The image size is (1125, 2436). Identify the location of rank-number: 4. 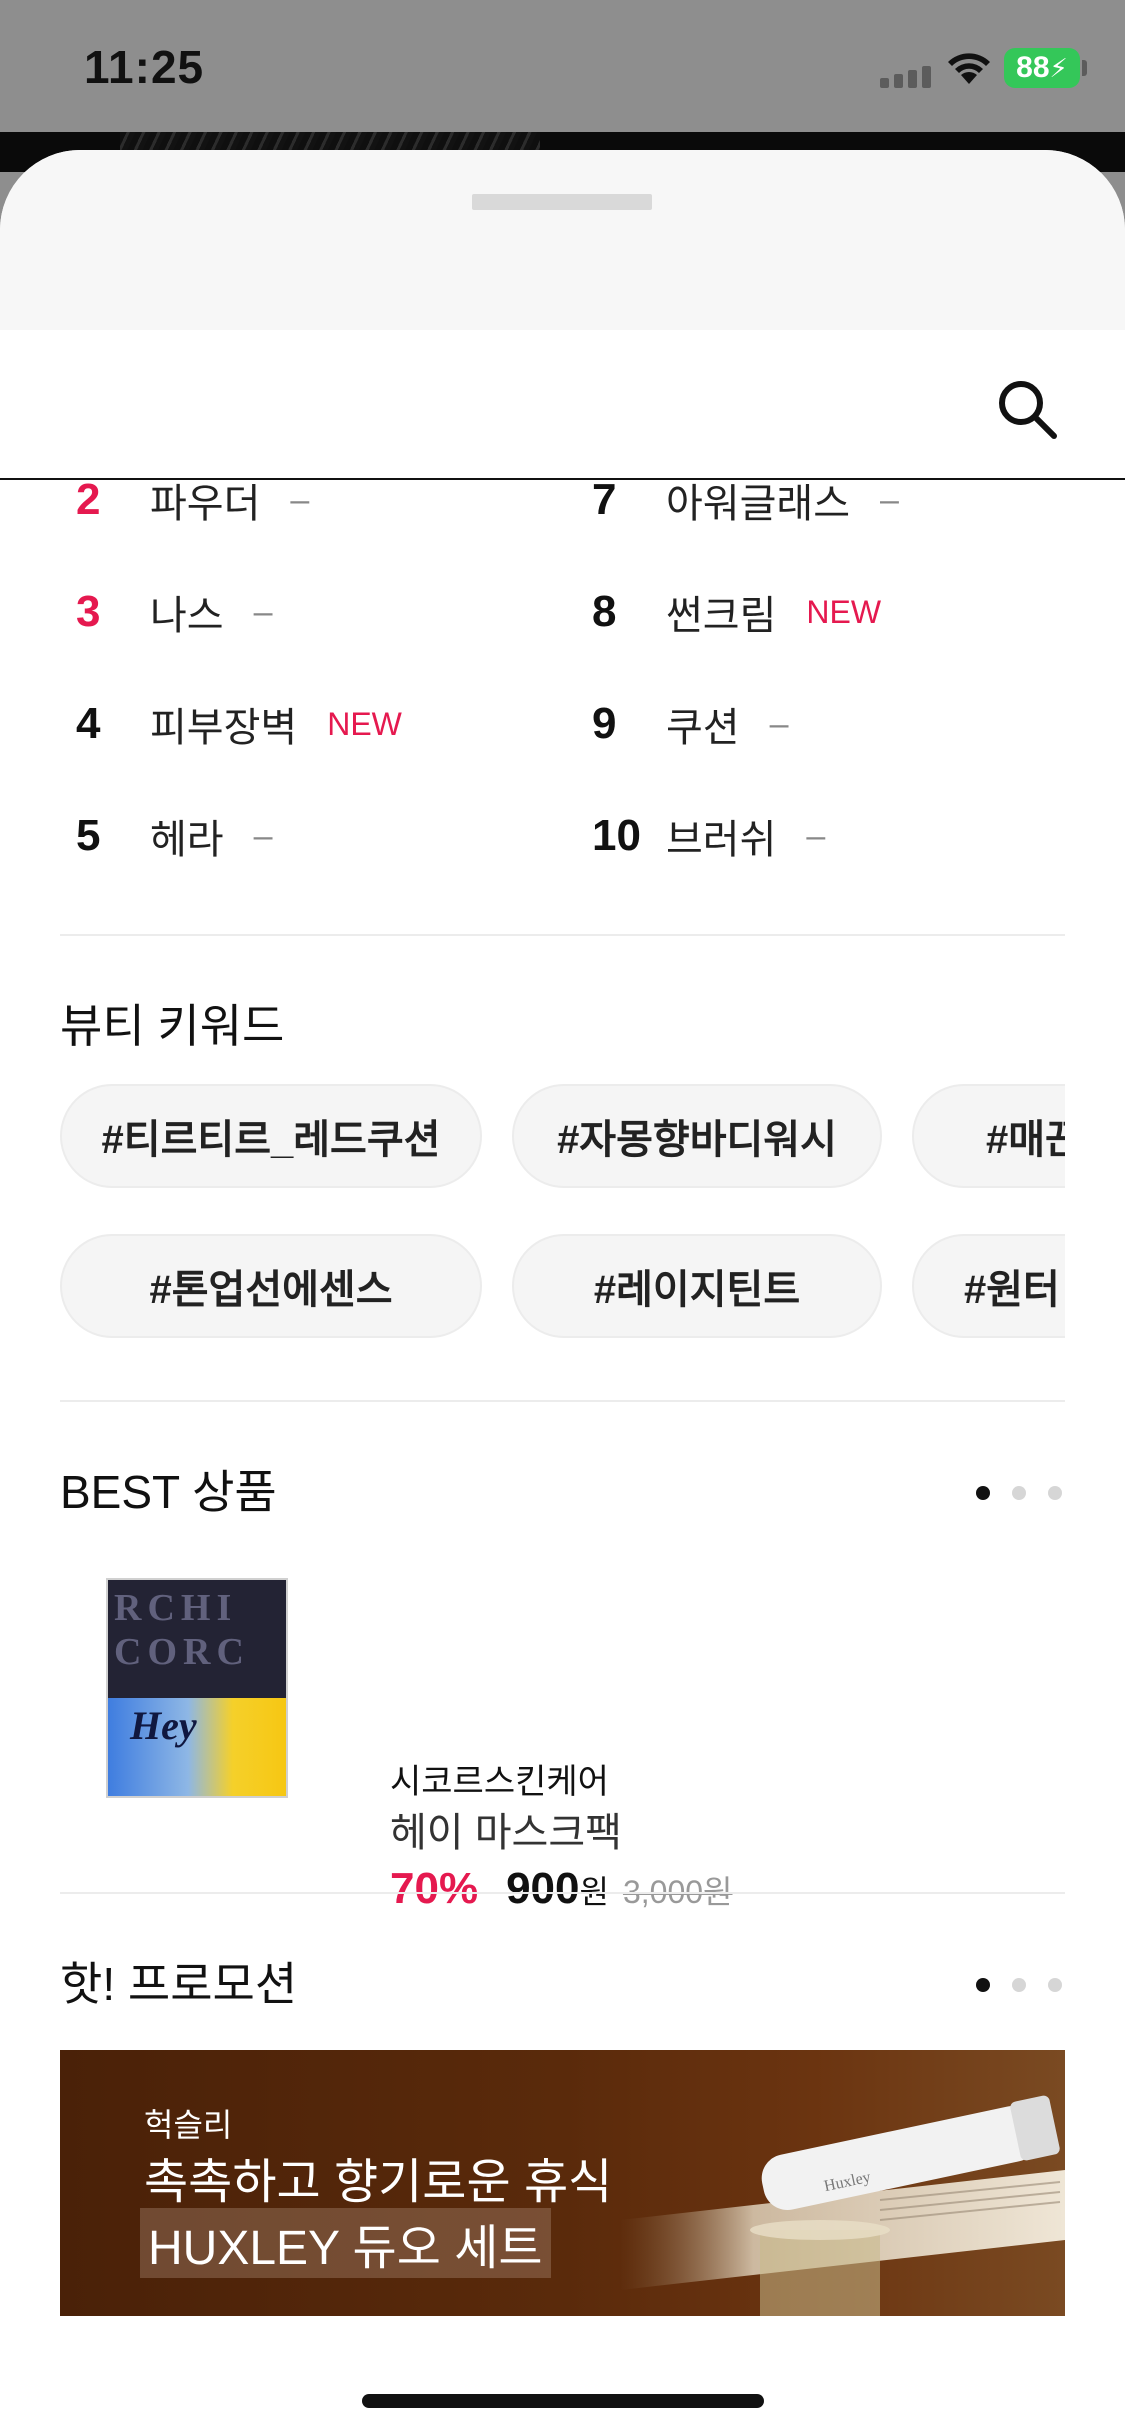
(88, 723).